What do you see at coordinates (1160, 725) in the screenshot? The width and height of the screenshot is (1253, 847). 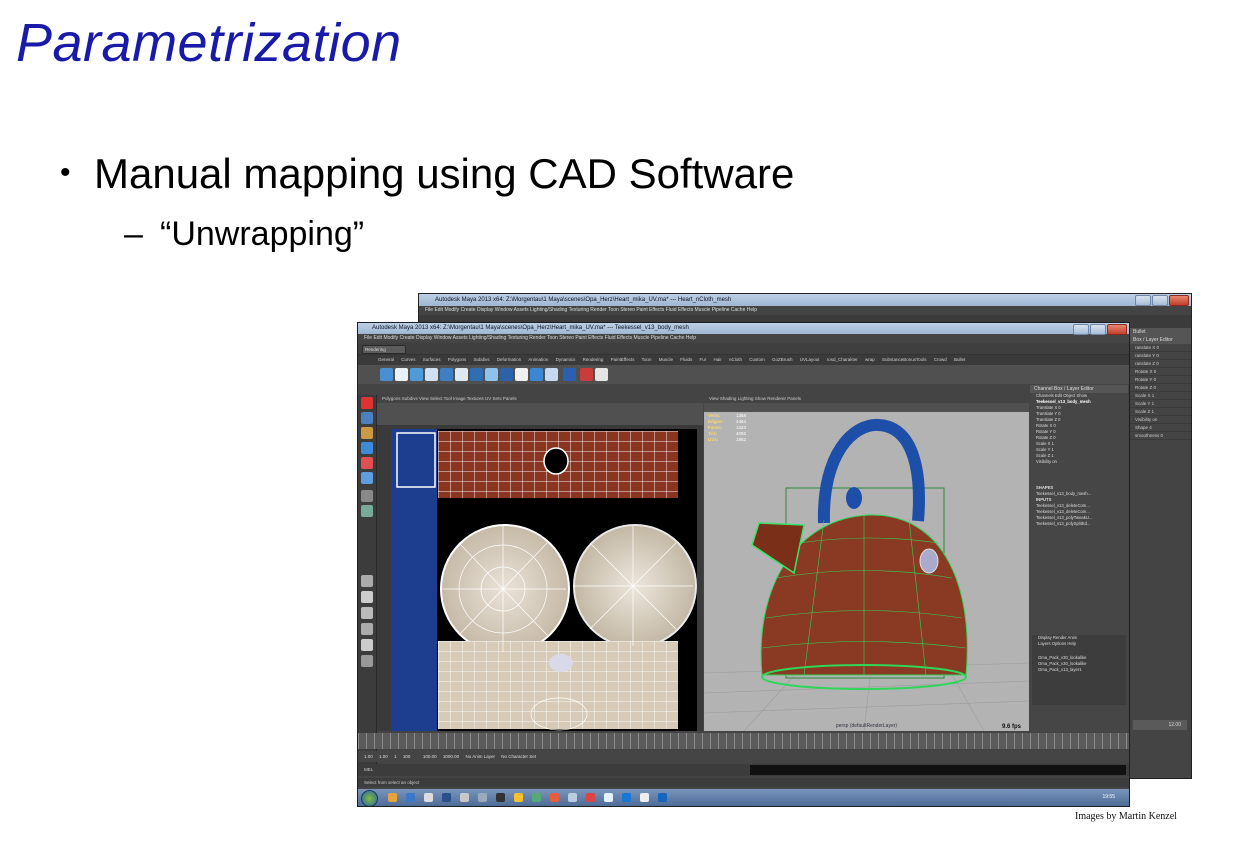 I see `back-time-field: 12.00` at bounding box center [1160, 725].